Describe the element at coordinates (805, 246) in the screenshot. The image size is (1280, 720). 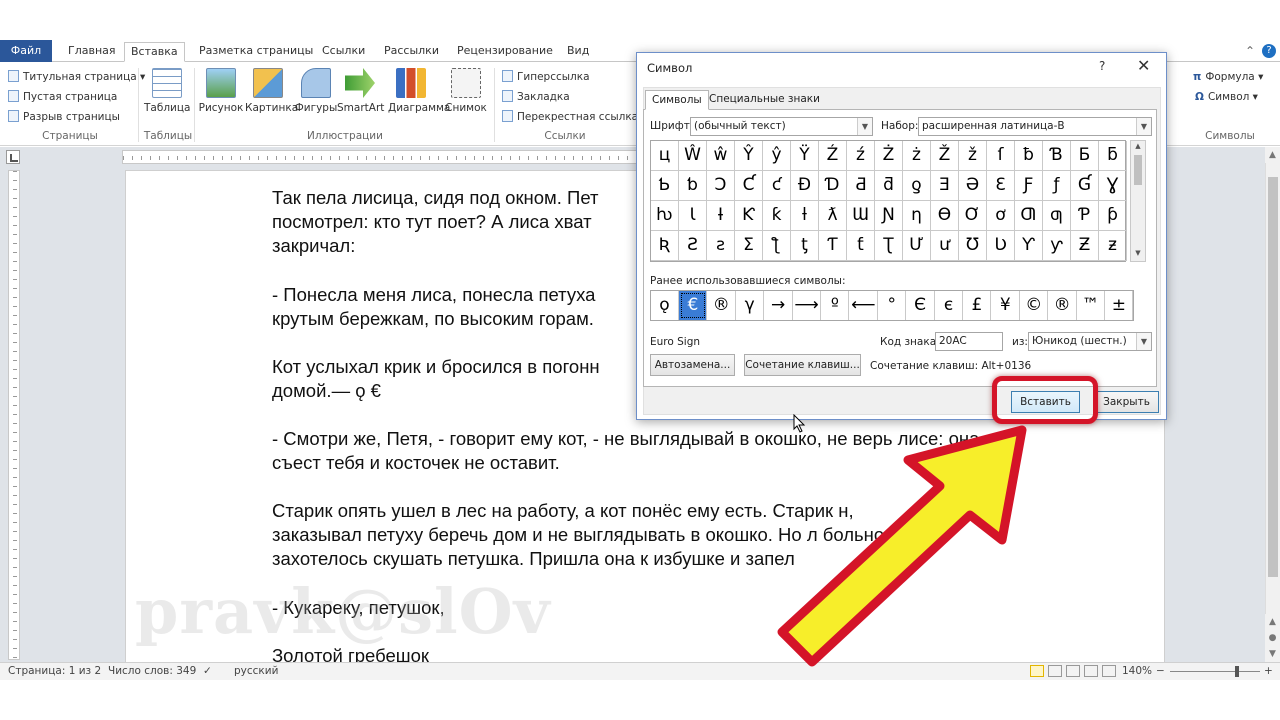
I see `symbol-cell: ƫ` at that location.